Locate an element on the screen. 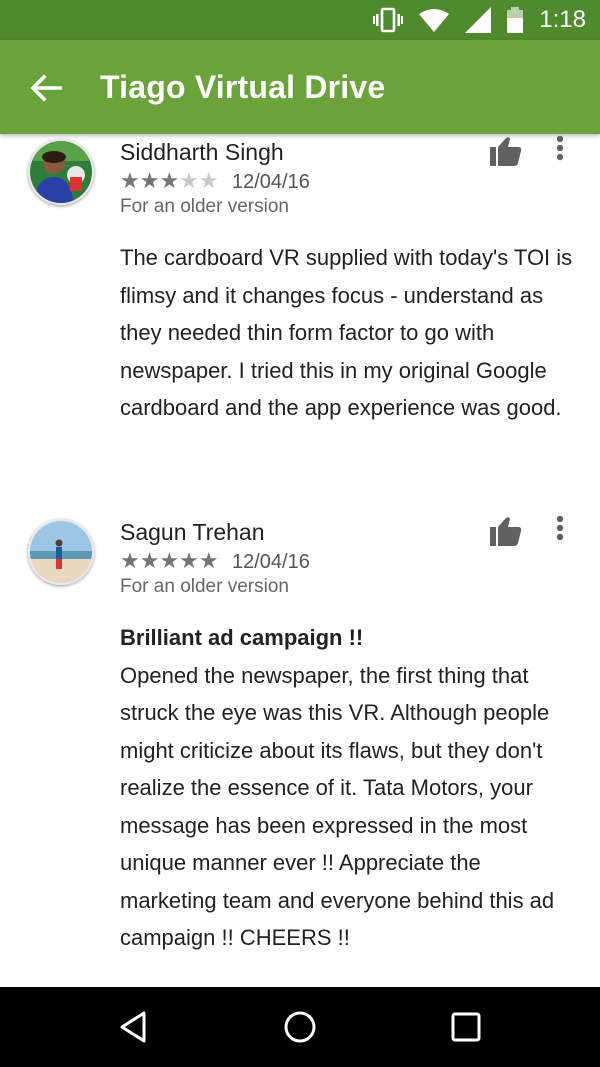 This screenshot has height=1067, width=600. stars-filled: ★★★★★ is located at coordinates (169, 560).